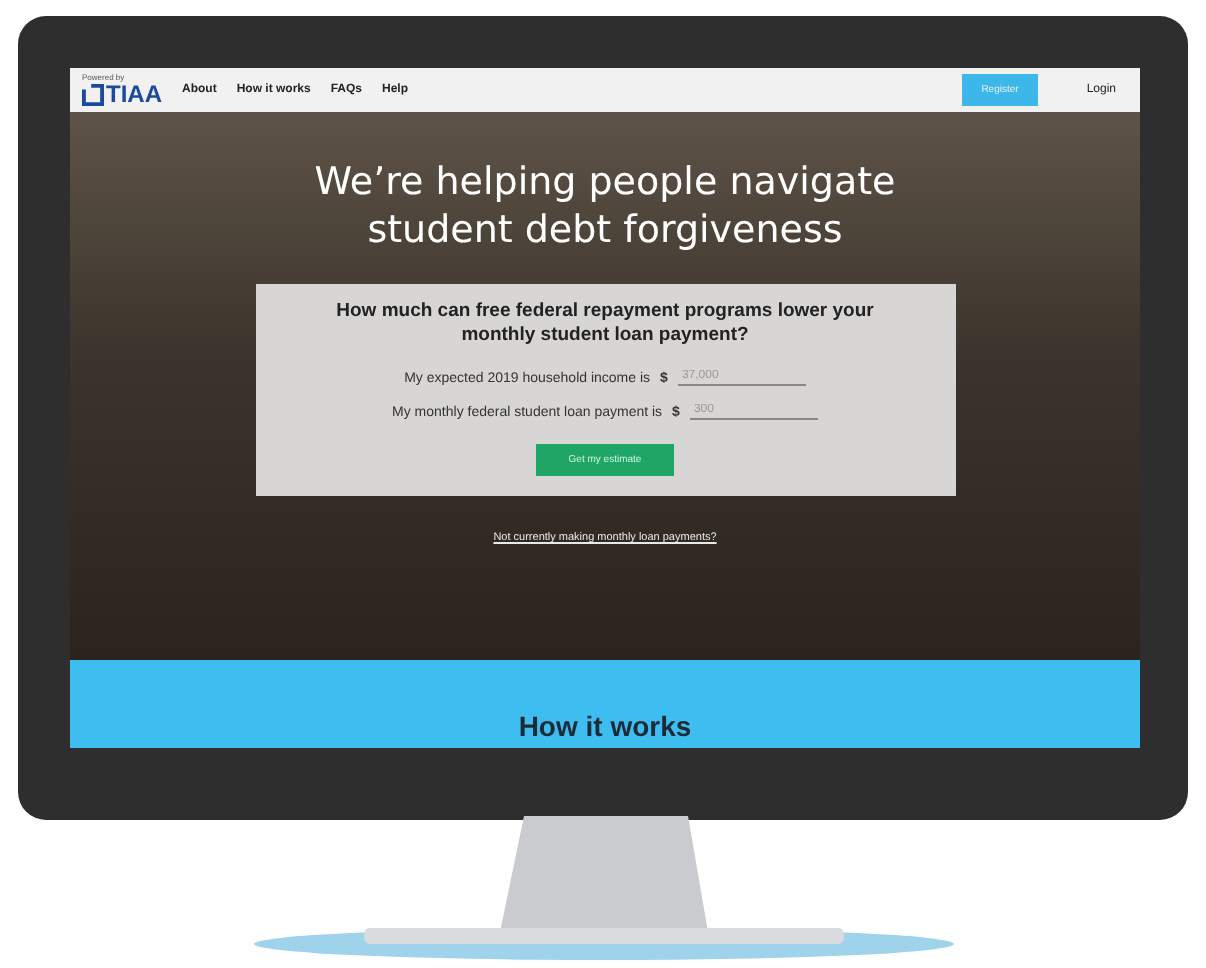  I want to click on hero-headline: We’re helping people navigate student debt forgiveness, so click(605, 207).